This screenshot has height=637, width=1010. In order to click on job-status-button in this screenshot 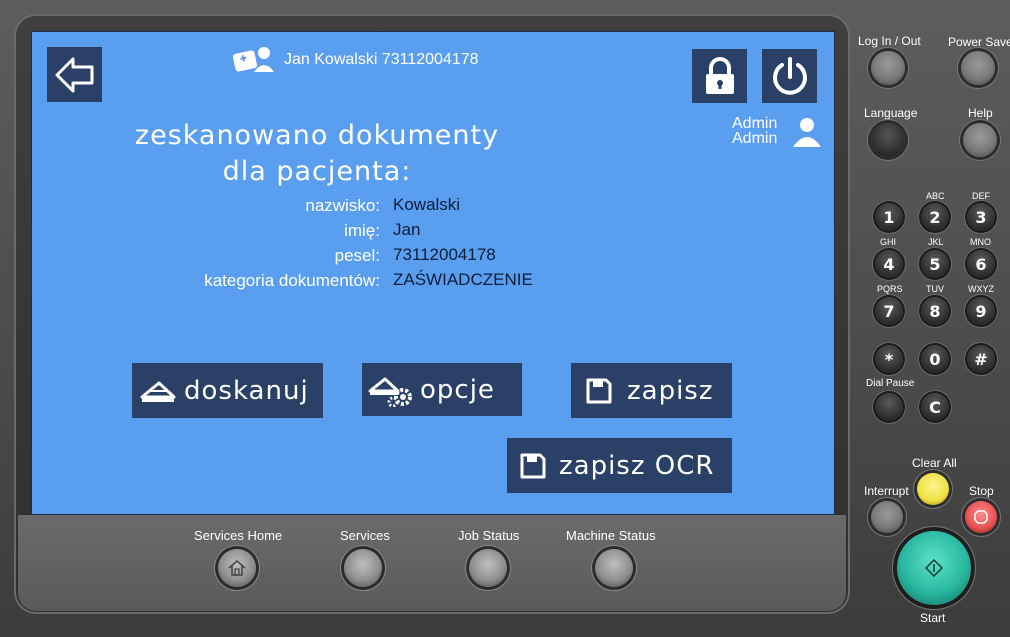, I will do `click(488, 568)`.